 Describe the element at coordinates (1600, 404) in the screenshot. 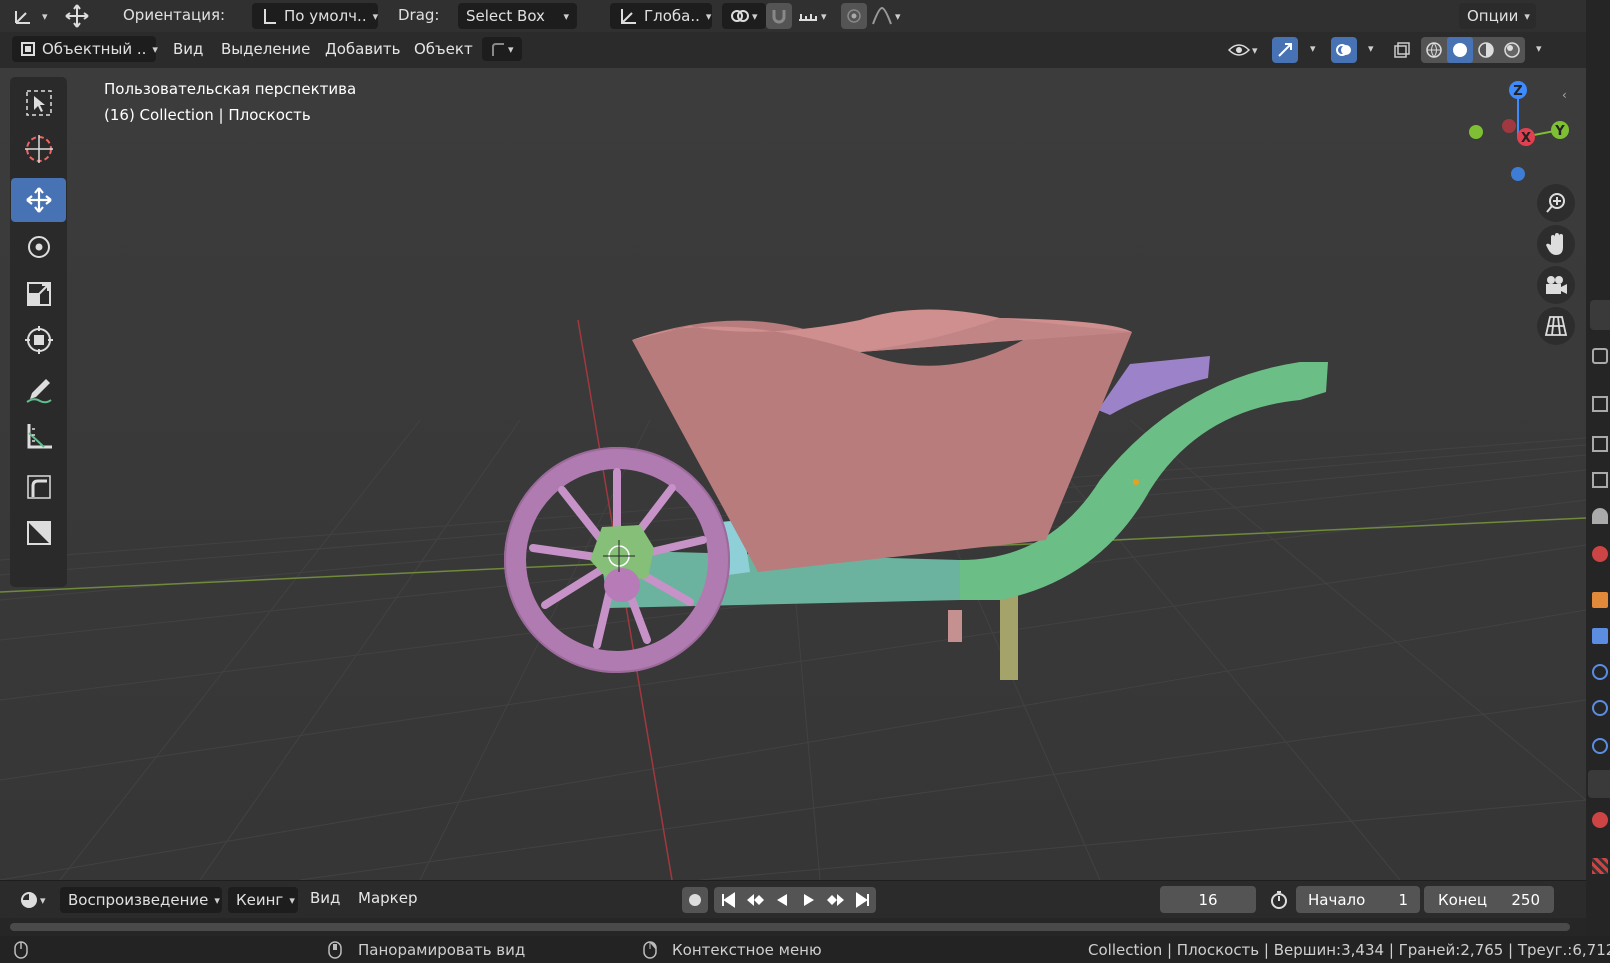

I see `output-tab-icon` at that location.